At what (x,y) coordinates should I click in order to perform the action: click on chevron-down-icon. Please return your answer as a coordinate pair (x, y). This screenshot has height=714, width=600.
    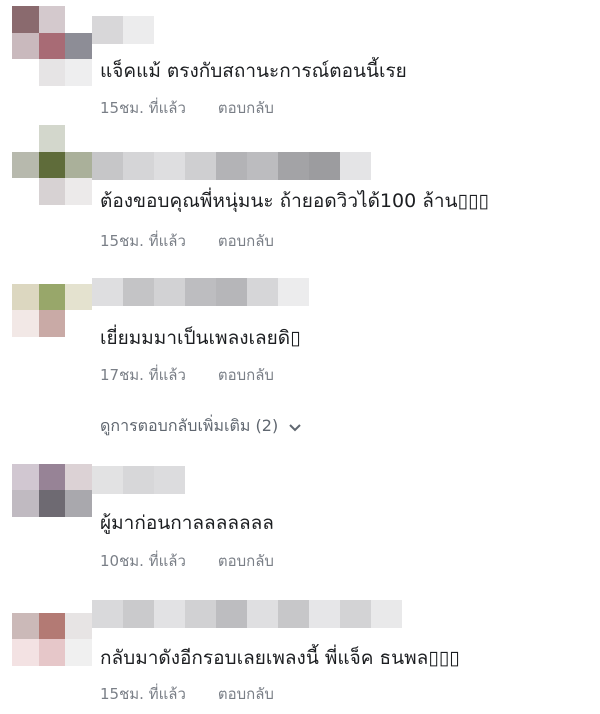
    Looking at the image, I should click on (295, 427).